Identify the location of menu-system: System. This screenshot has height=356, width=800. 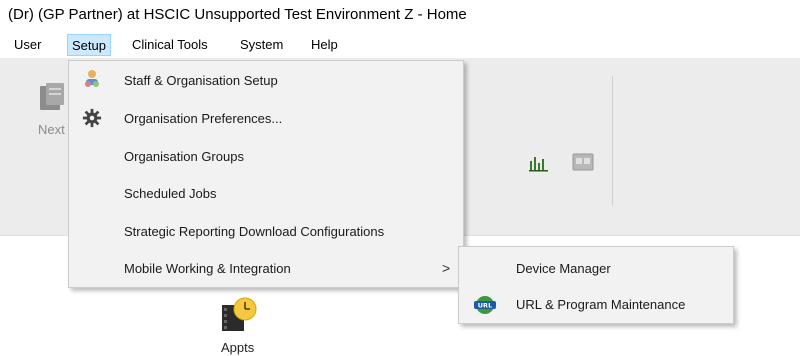
(261, 44).